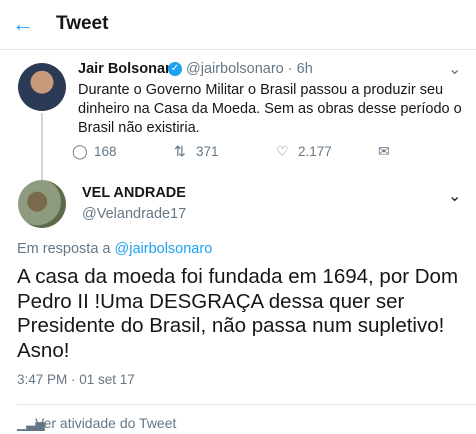 The height and width of the screenshot is (434, 476). Describe the element at coordinates (24, 24) in the screenshot. I see `back-arrow-icon: ←` at that location.